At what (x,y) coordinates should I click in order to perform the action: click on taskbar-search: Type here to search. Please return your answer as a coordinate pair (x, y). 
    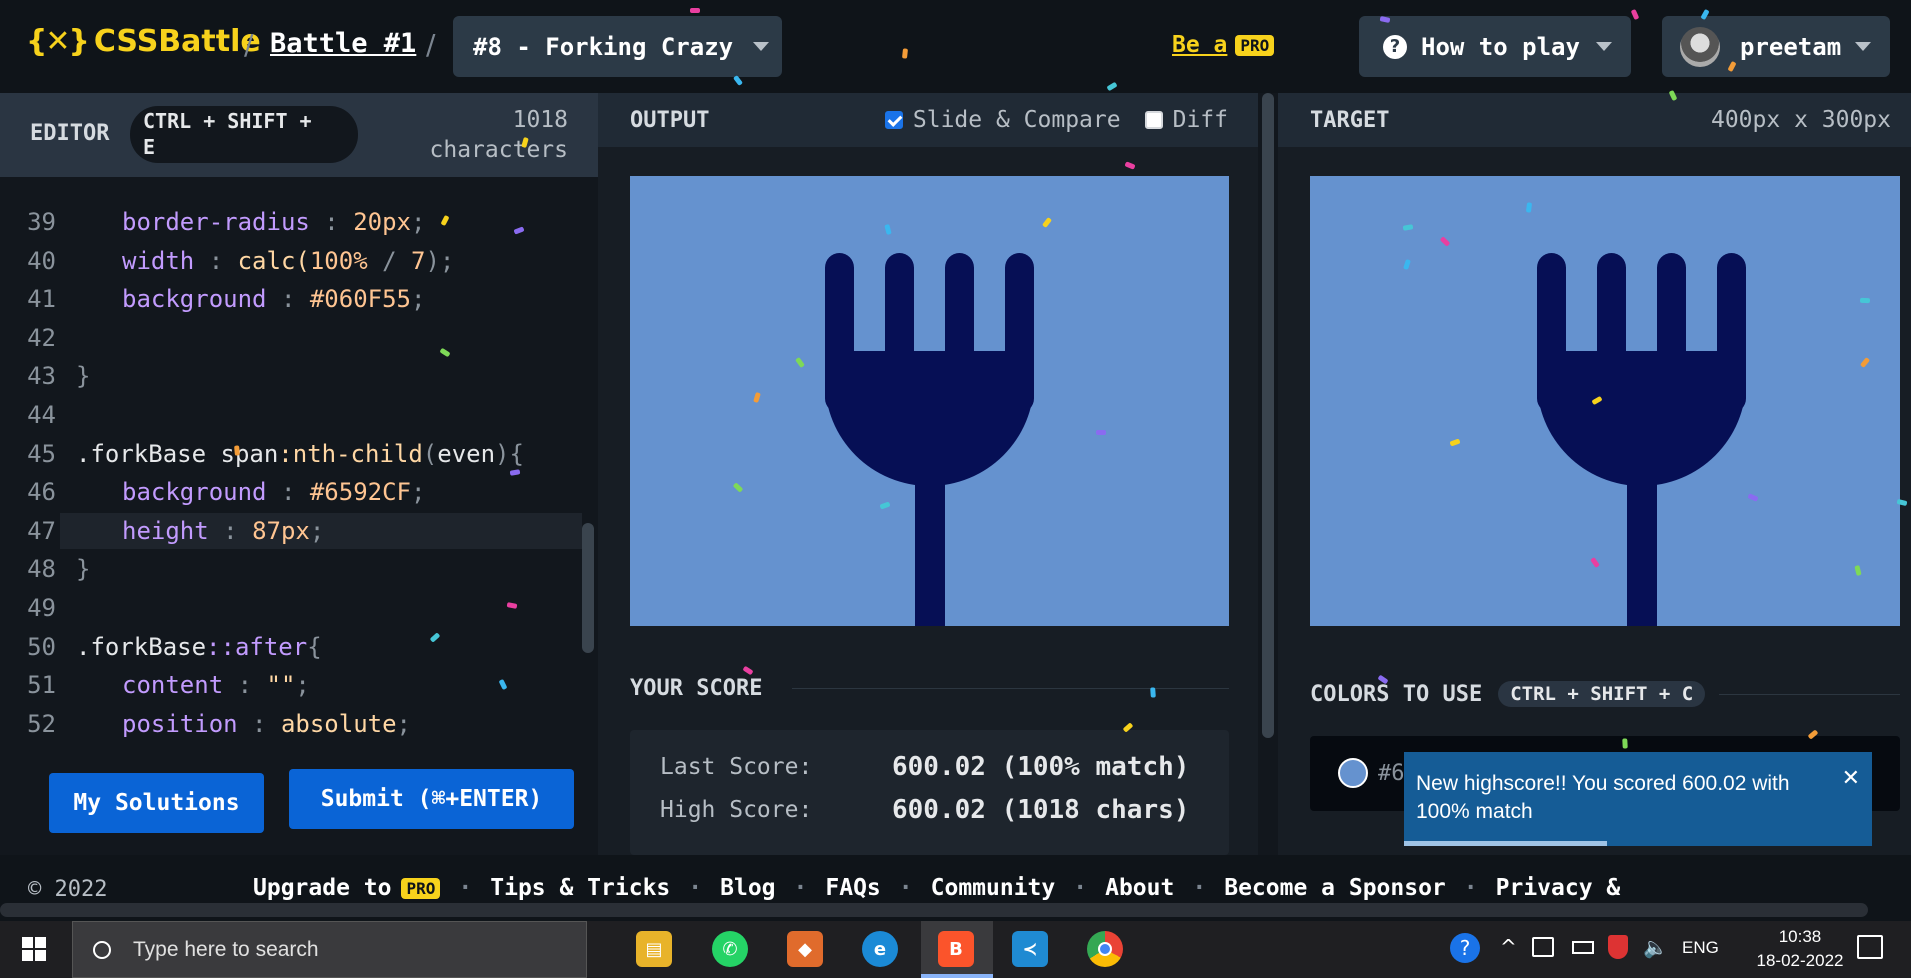
    Looking at the image, I should click on (329, 949).